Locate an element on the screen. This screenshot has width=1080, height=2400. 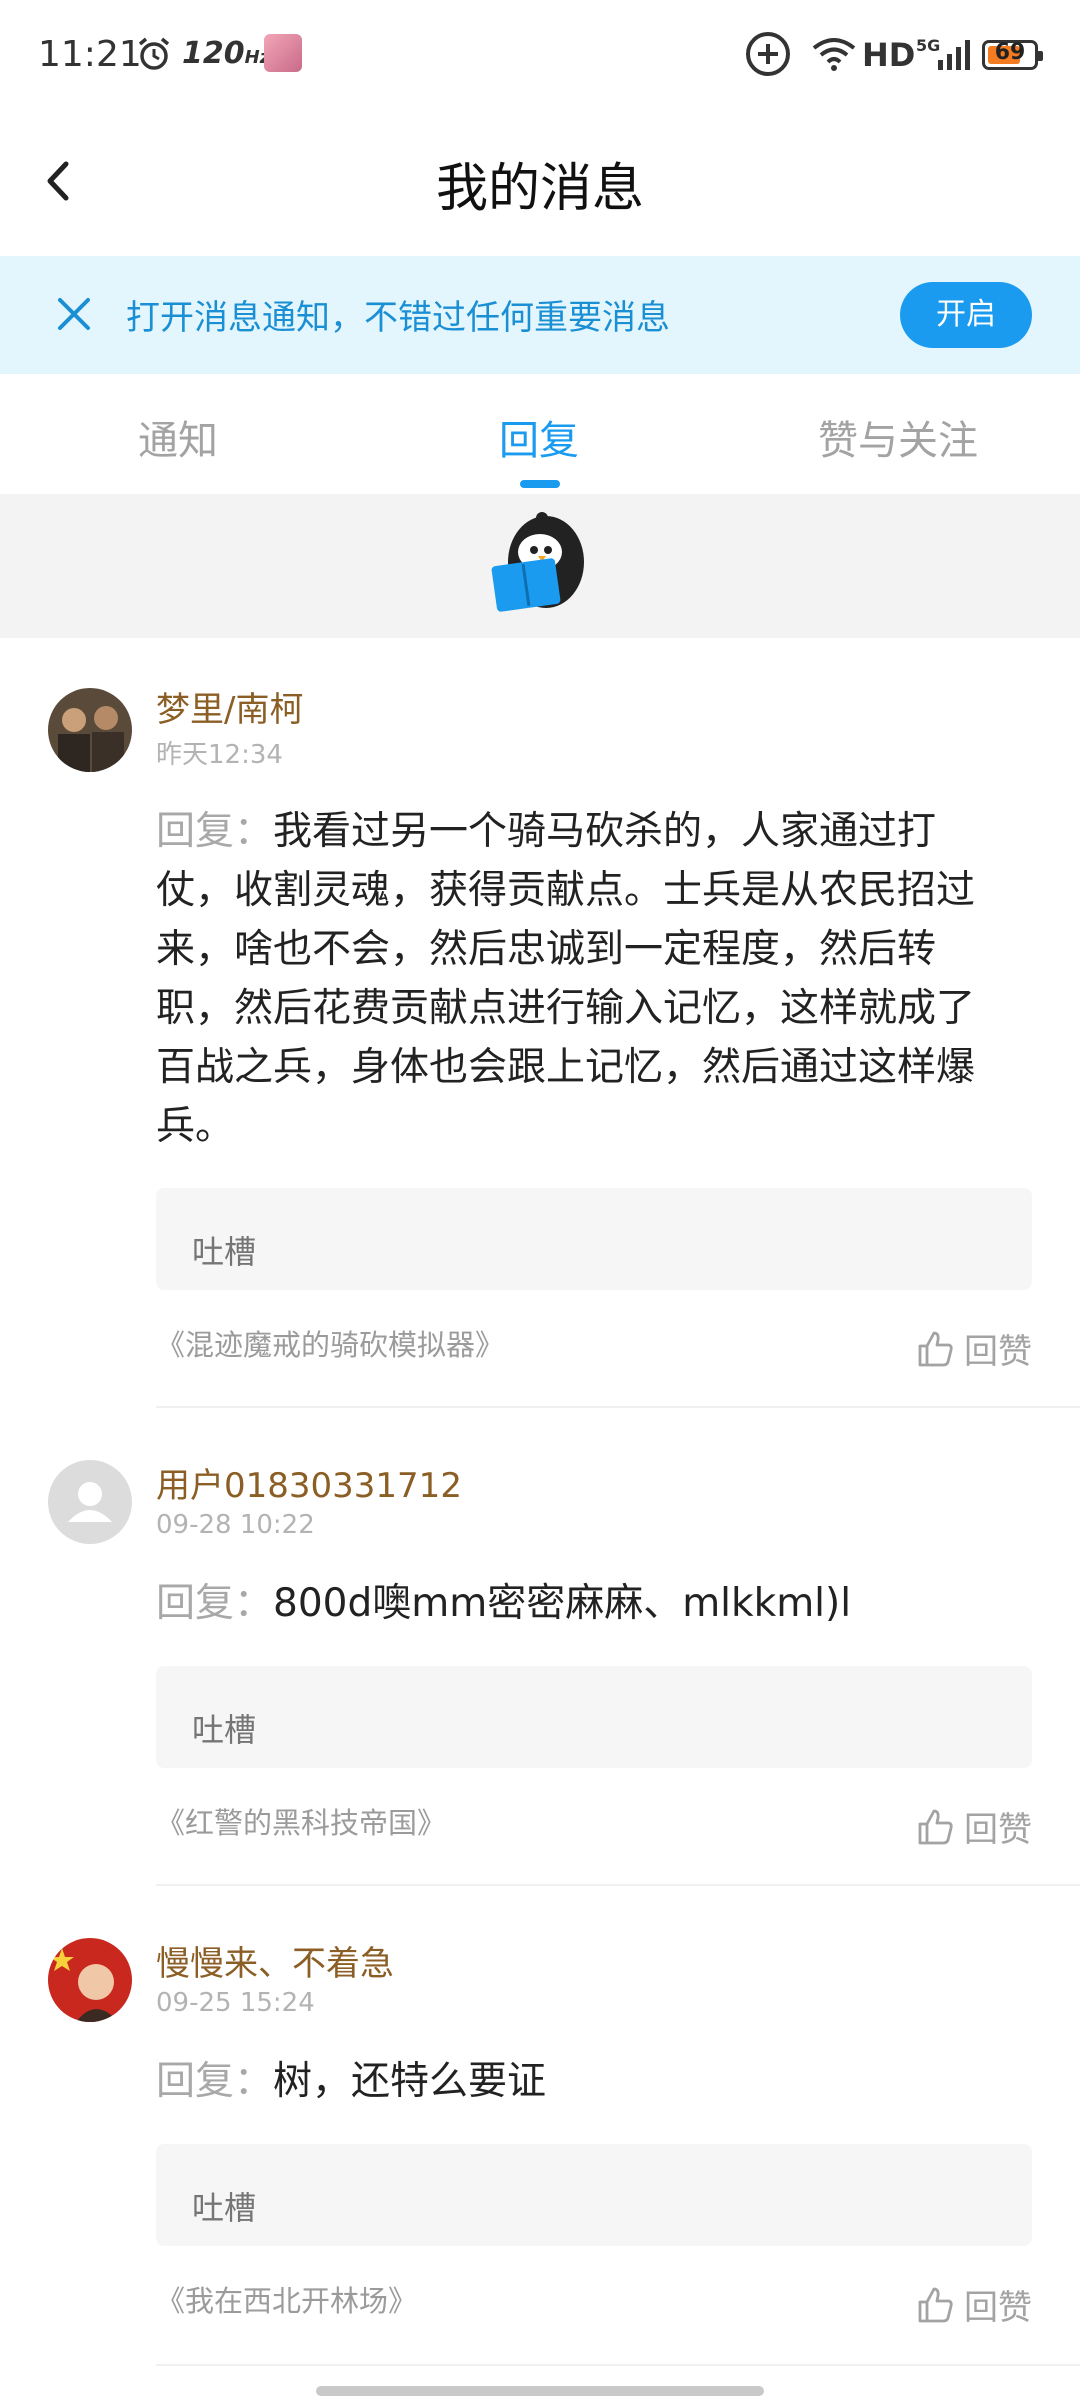
notification-banner-text: 打开消息通知，不错过任何重要消息 is located at coordinates (398, 318).